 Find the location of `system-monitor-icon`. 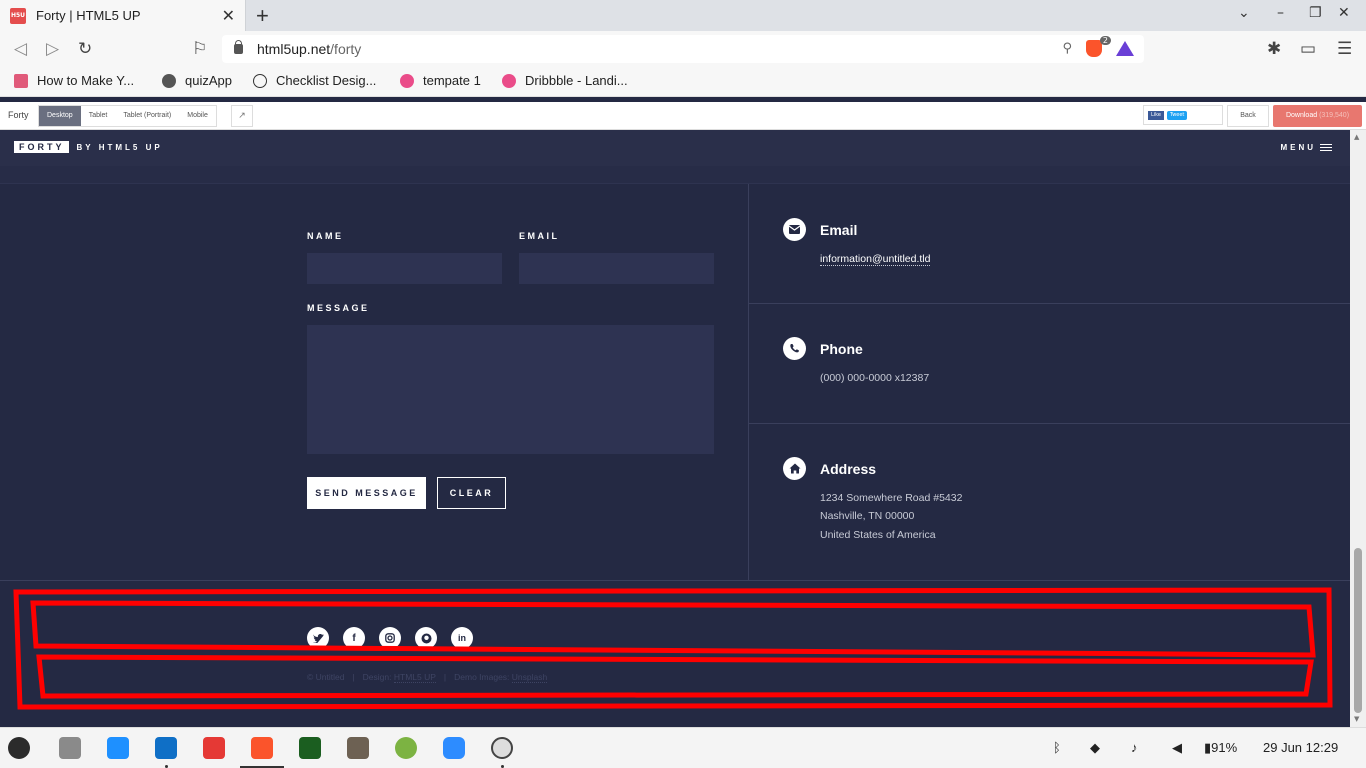

system-monitor-icon is located at coordinates (310, 748).